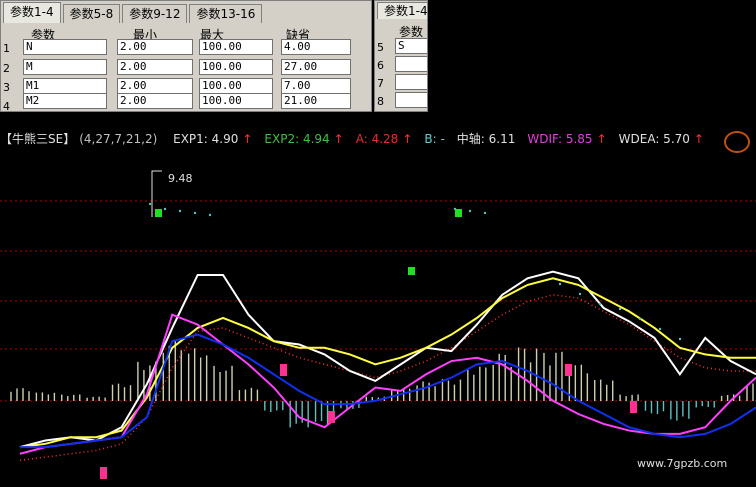  Describe the element at coordinates (316, 67) in the screenshot. I see `param-default-field: 27.00` at that location.